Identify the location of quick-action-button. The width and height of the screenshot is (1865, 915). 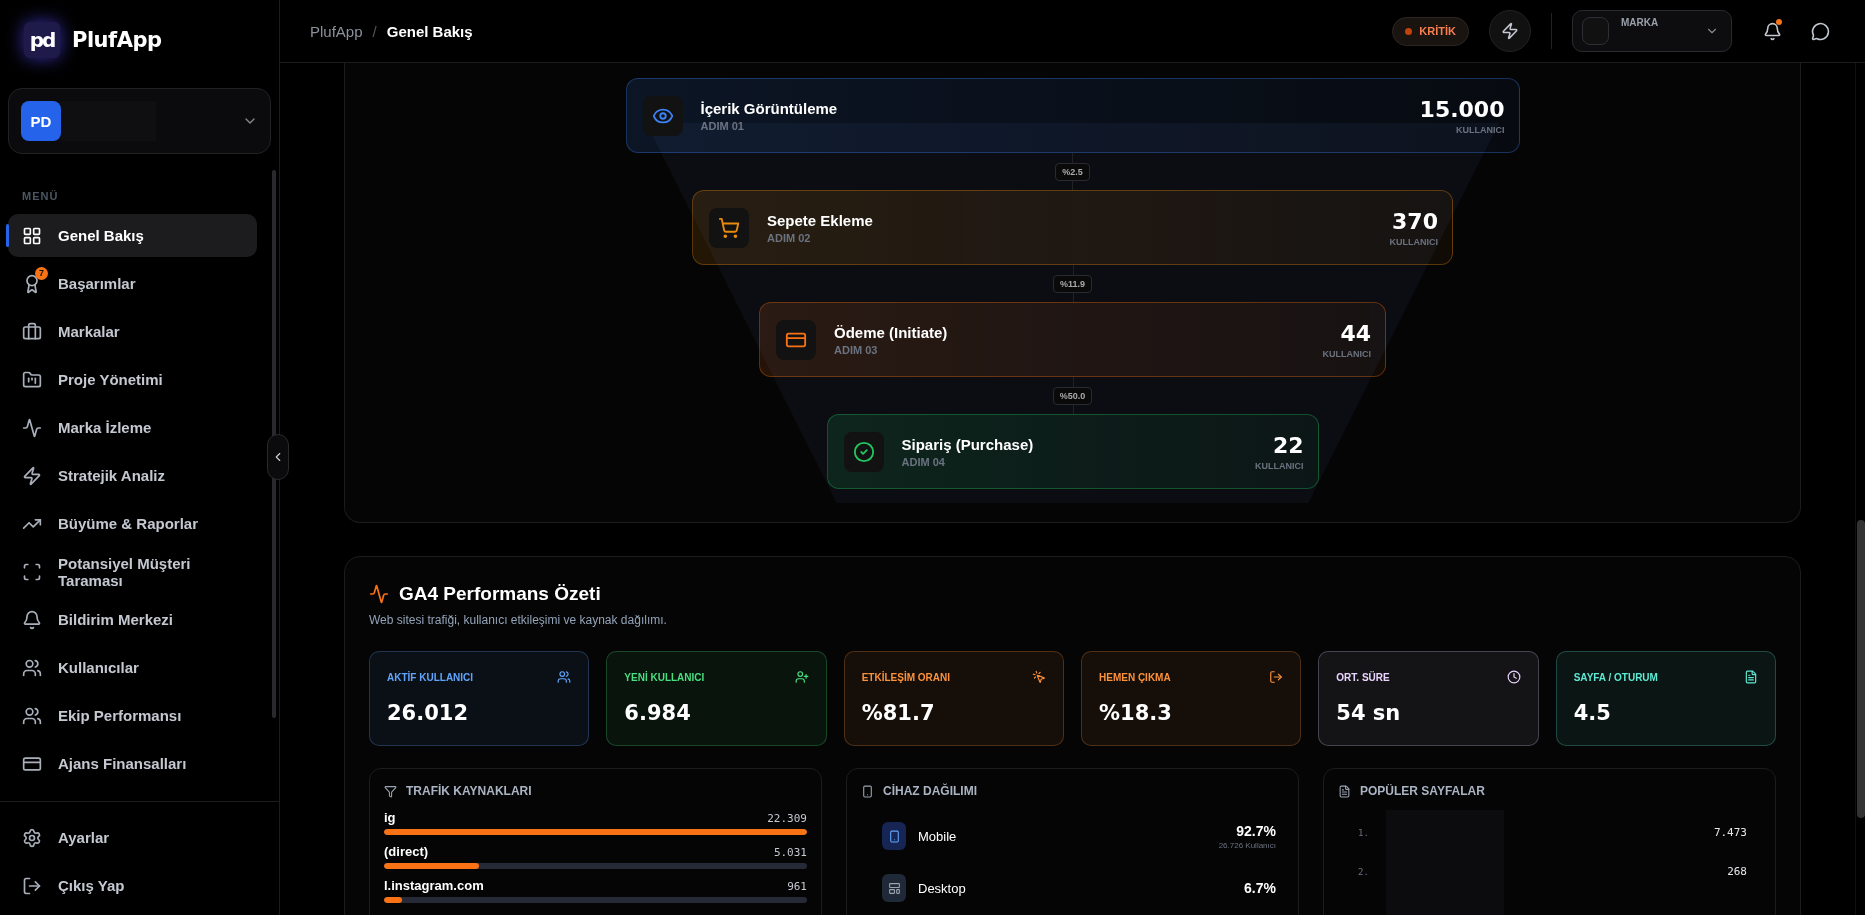
(1510, 31).